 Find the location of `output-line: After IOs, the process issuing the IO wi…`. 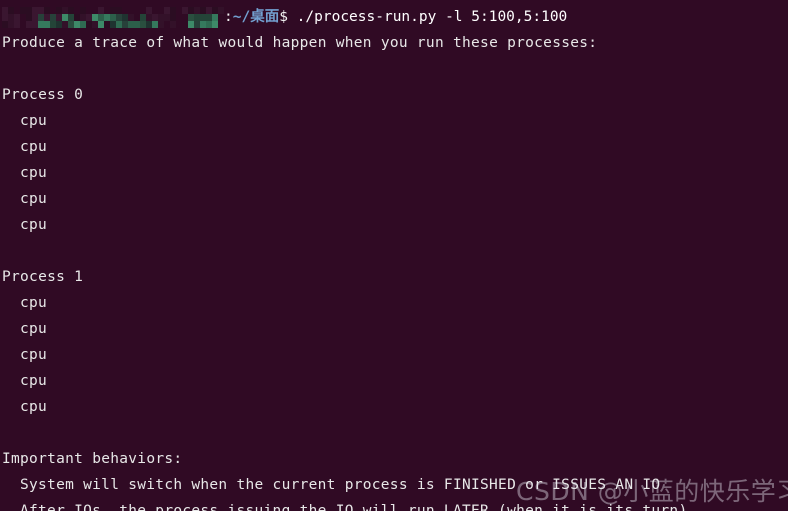

output-line: After IOs, the process issuing the IO wi… is located at coordinates (354, 507).